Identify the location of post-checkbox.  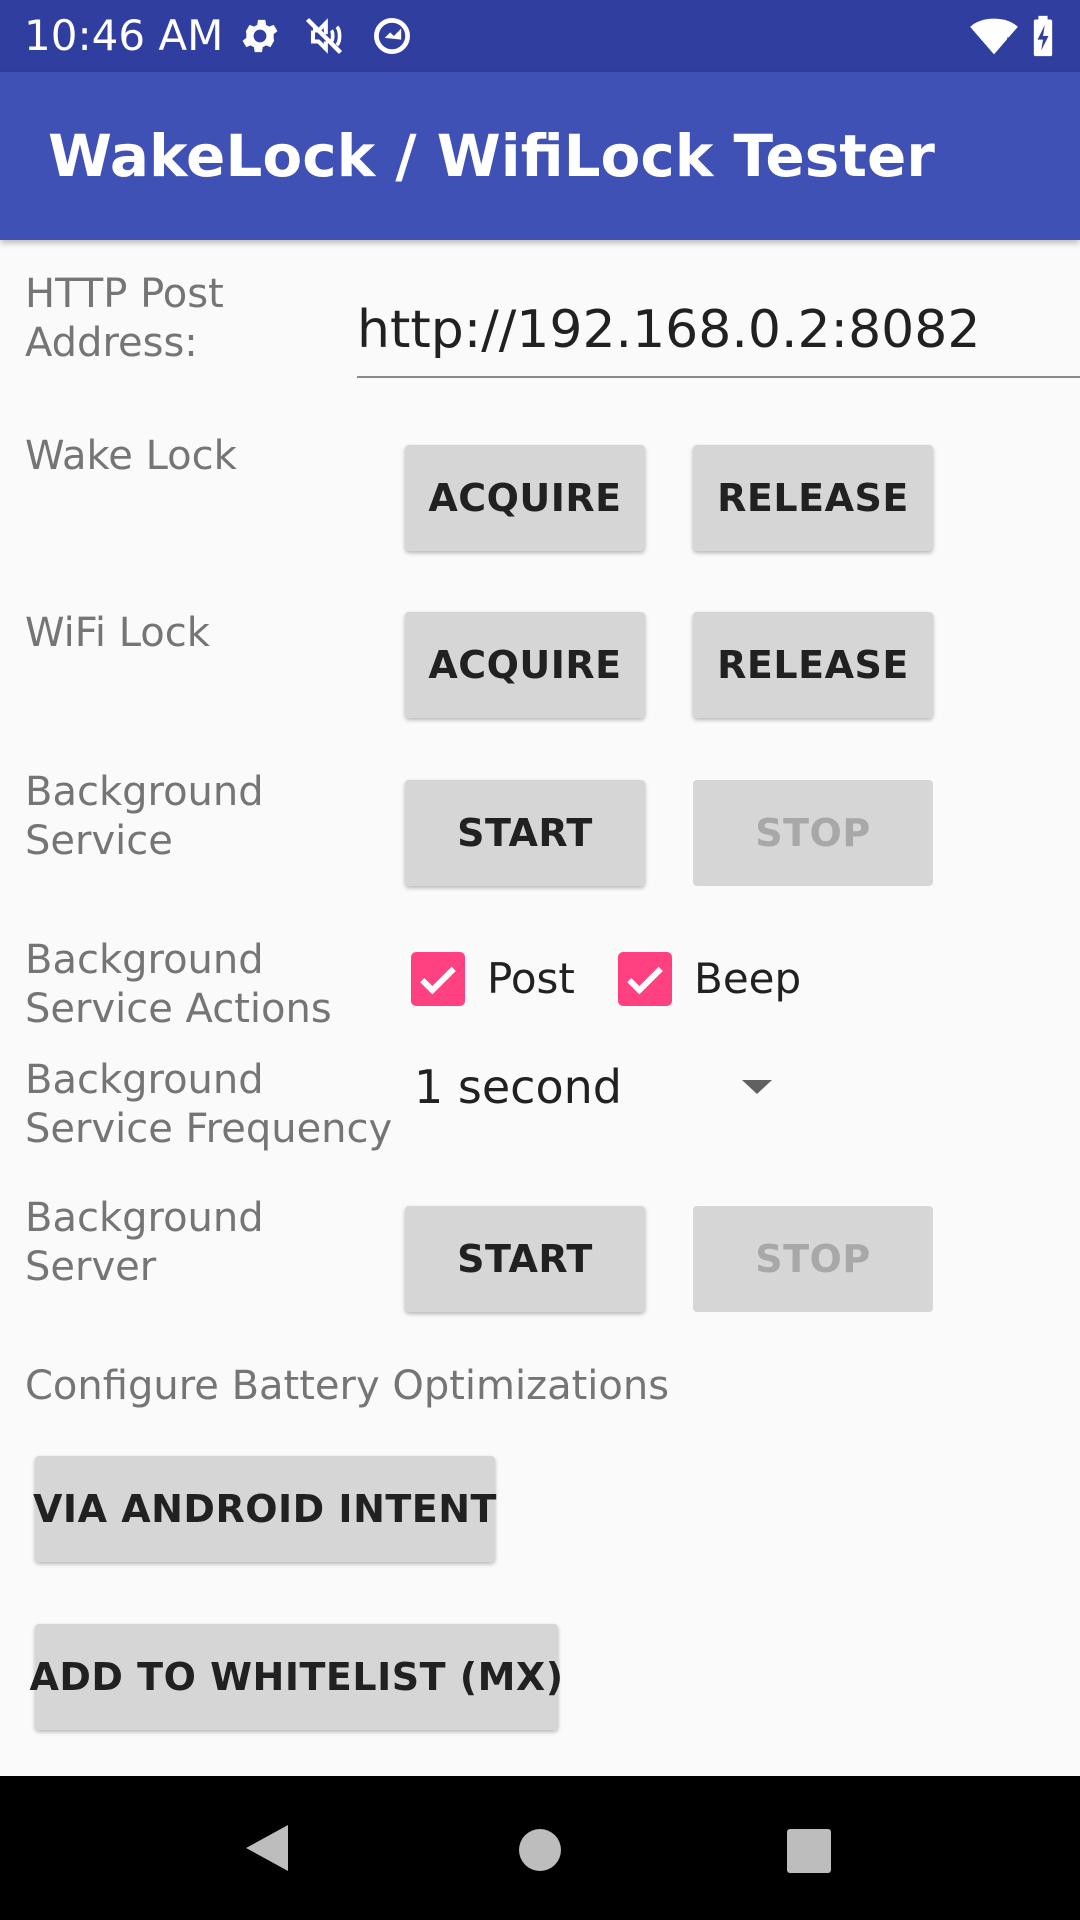
(438, 979).